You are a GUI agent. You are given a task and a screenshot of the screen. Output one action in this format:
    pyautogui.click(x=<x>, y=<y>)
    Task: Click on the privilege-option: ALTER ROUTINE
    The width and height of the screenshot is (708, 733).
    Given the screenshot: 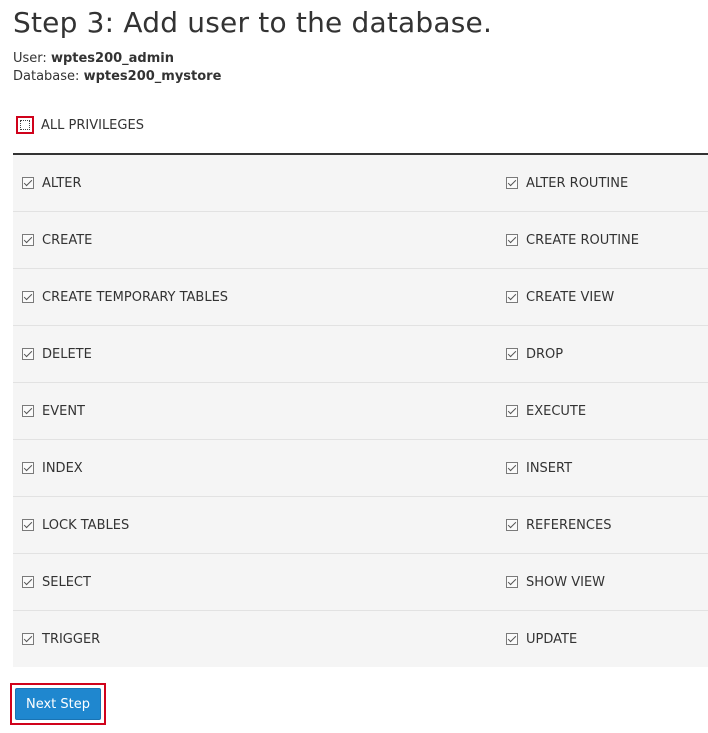 What is the action you would take?
    pyautogui.click(x=607, y=183)
    